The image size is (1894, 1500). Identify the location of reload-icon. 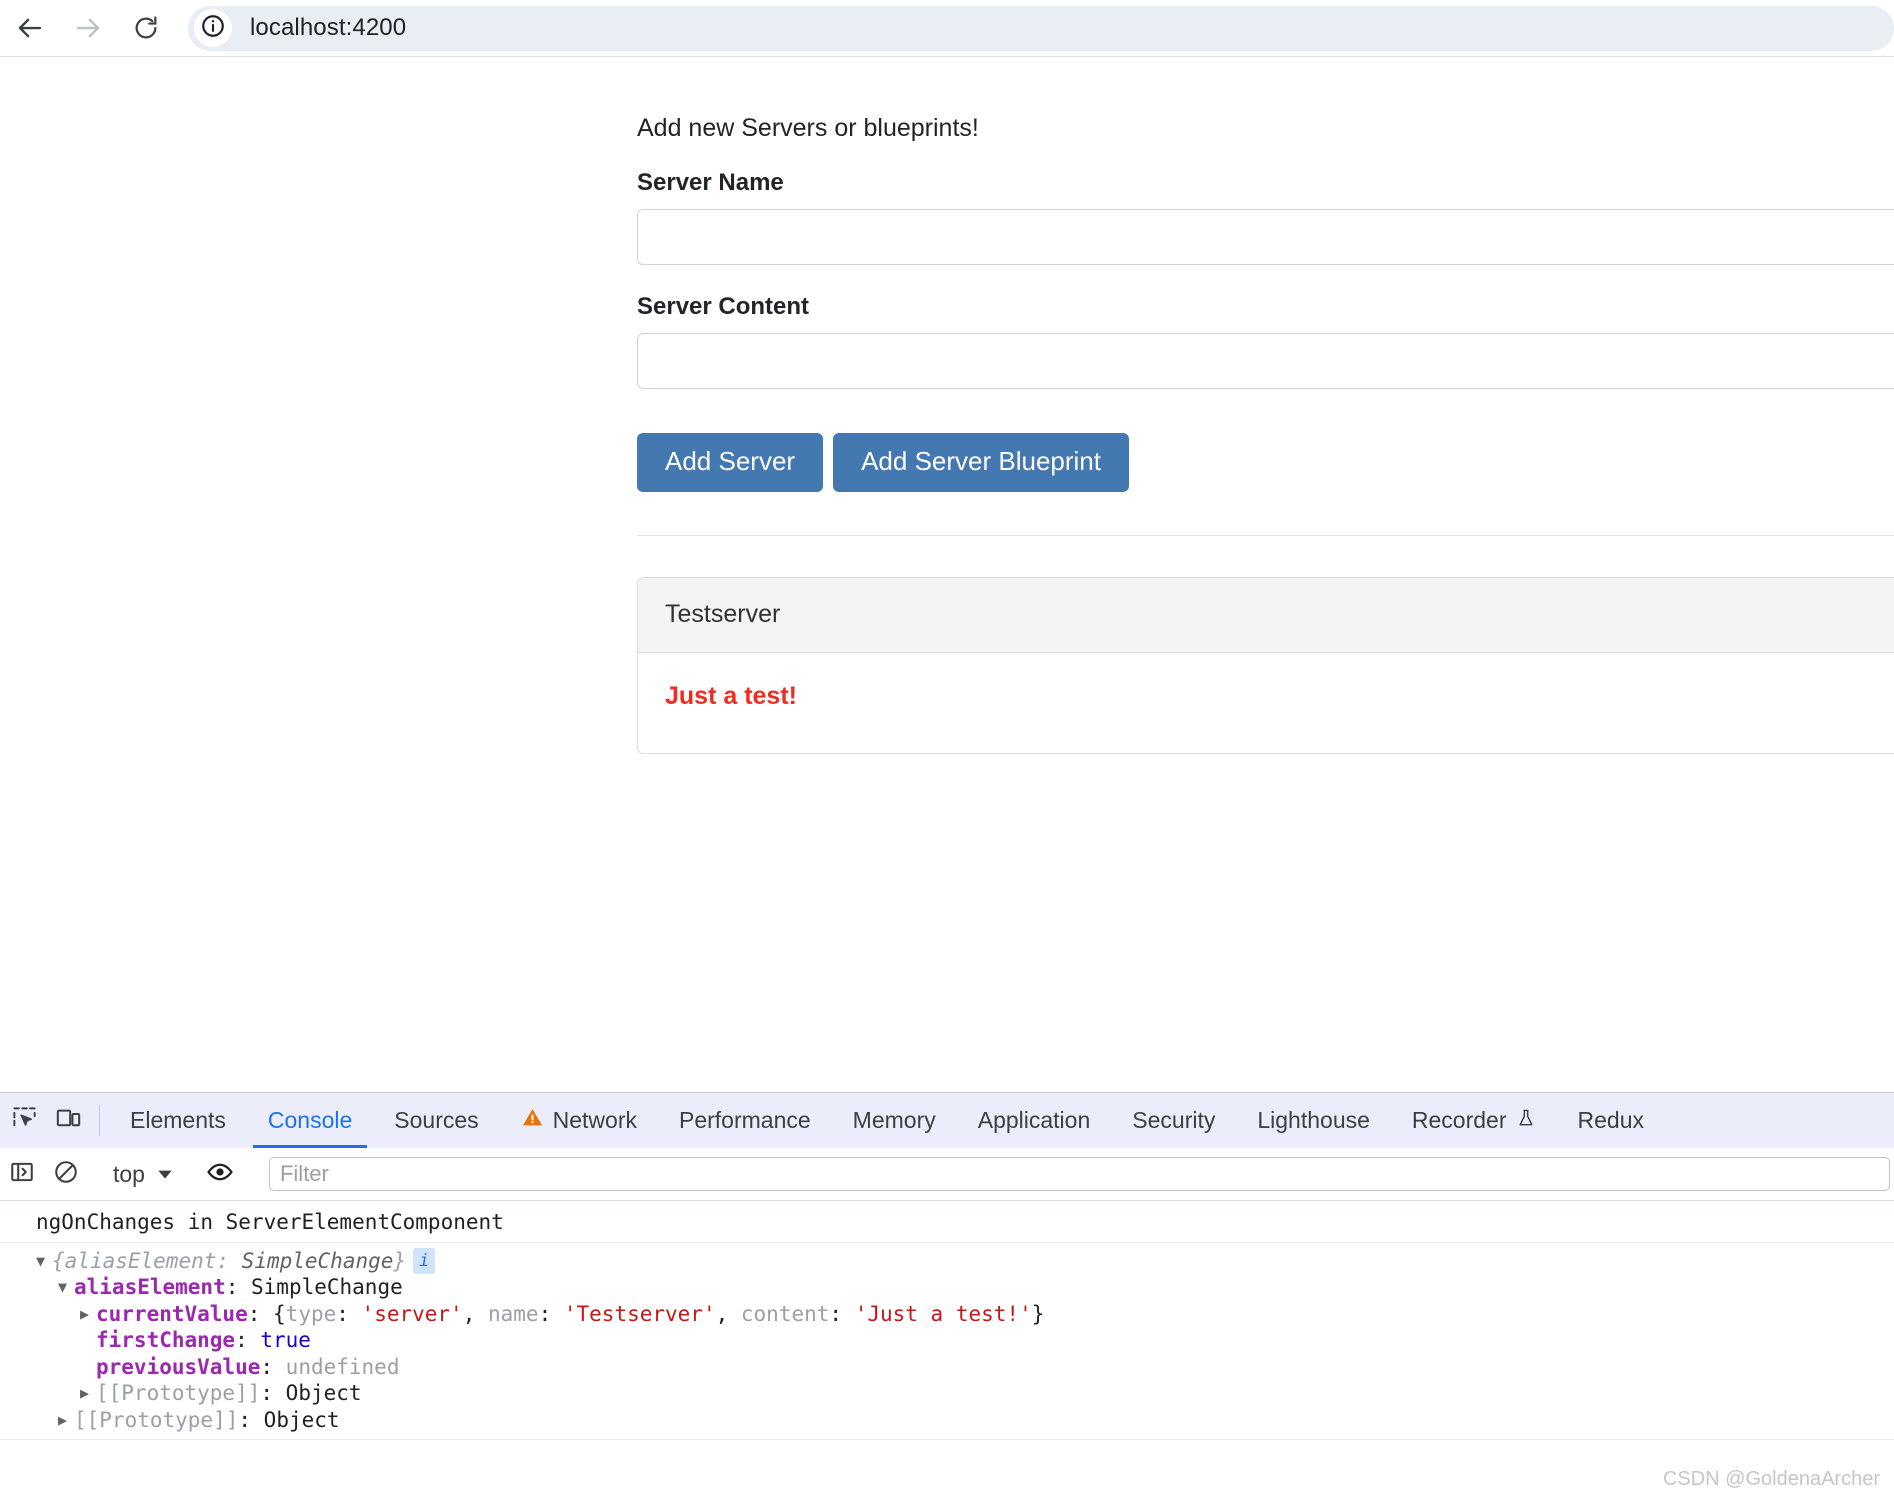
(146, 28).